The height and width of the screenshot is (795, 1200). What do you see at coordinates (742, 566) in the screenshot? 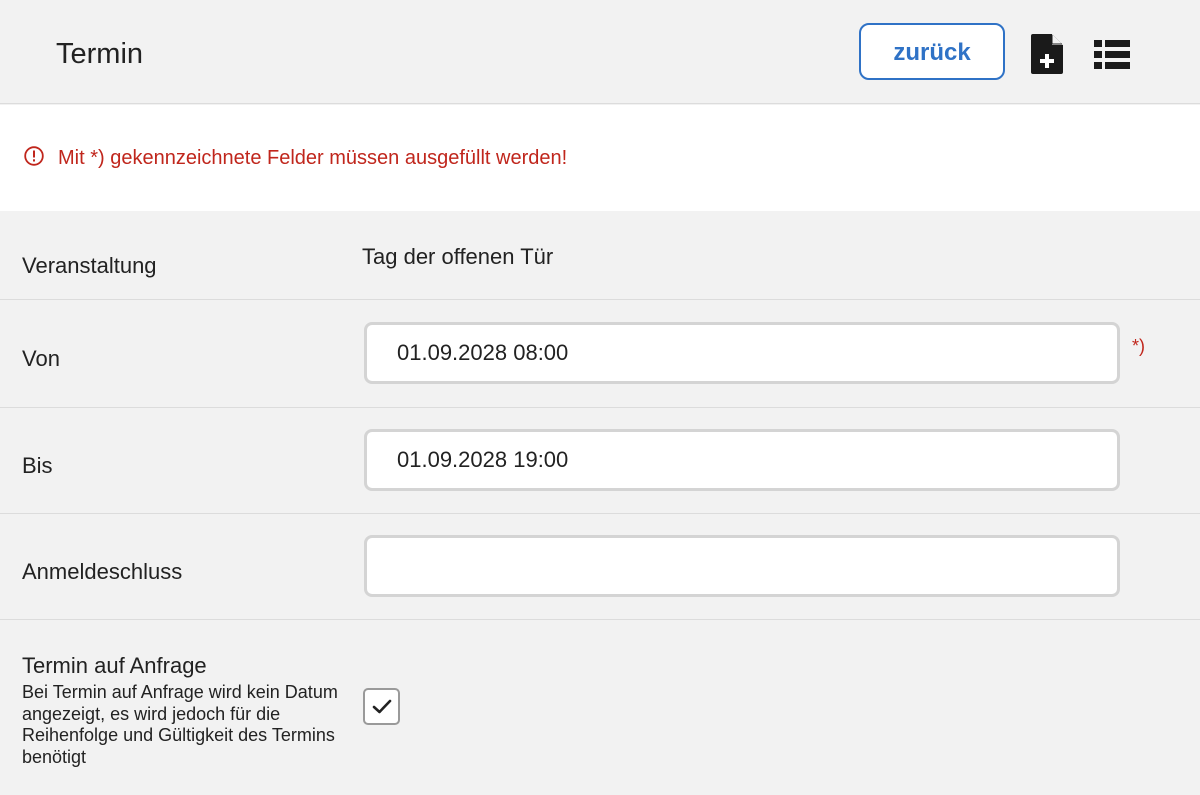
I see `deadline-date-input` at bounding box center [742, 566].